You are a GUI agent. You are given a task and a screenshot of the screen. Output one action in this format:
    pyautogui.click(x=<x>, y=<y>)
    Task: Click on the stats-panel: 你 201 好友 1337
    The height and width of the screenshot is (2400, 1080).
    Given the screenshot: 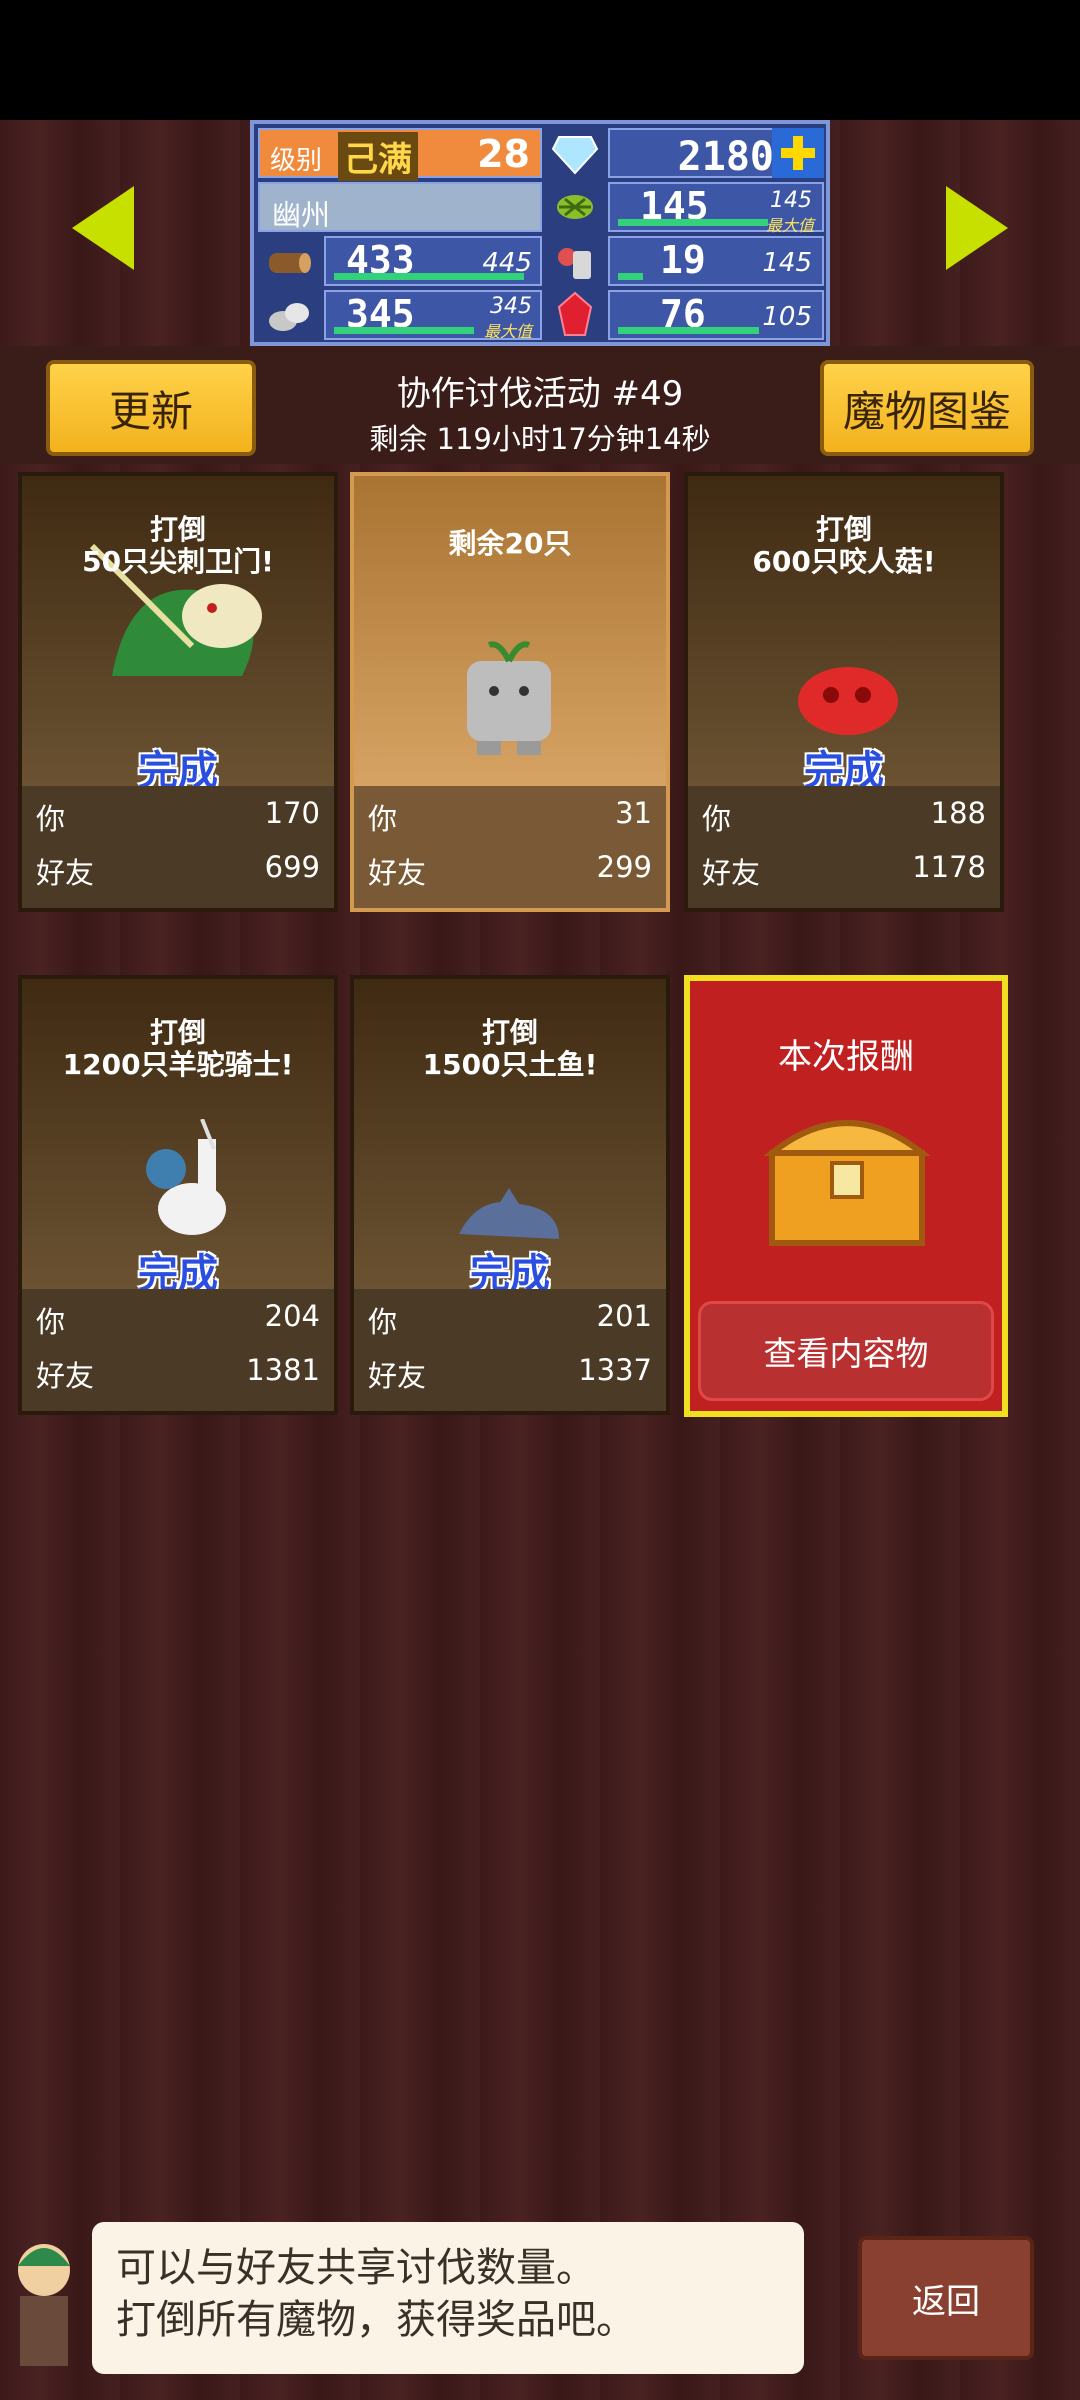 What is the action you would take?
    pyautogui.click(x=510, y=1350)
    